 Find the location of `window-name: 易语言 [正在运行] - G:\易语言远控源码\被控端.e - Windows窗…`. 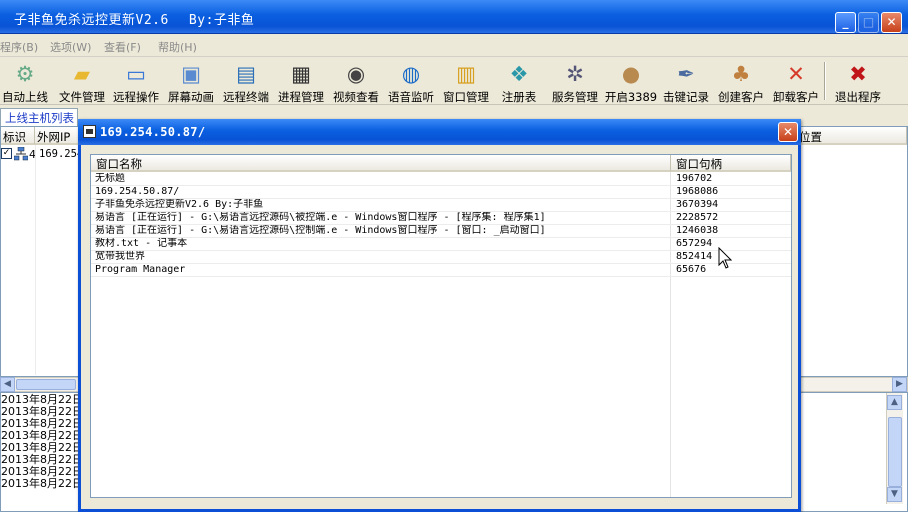

window-name: 易语言 [正在运行] - G:\易语言远控源码\被控端.e - Windows窗… is located at coordinates (320, 217).